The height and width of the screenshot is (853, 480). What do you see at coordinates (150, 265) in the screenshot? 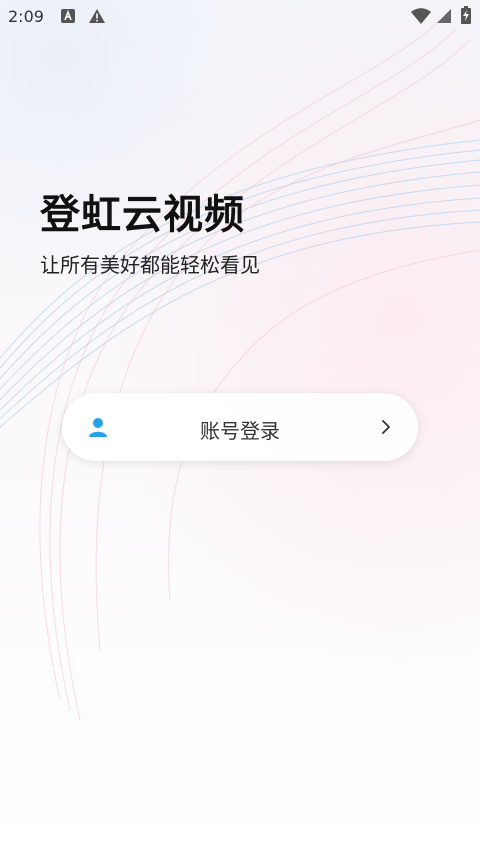
I see `app-slogan: 让所有美好都能轻松看见` at bounding box center [150, 265].